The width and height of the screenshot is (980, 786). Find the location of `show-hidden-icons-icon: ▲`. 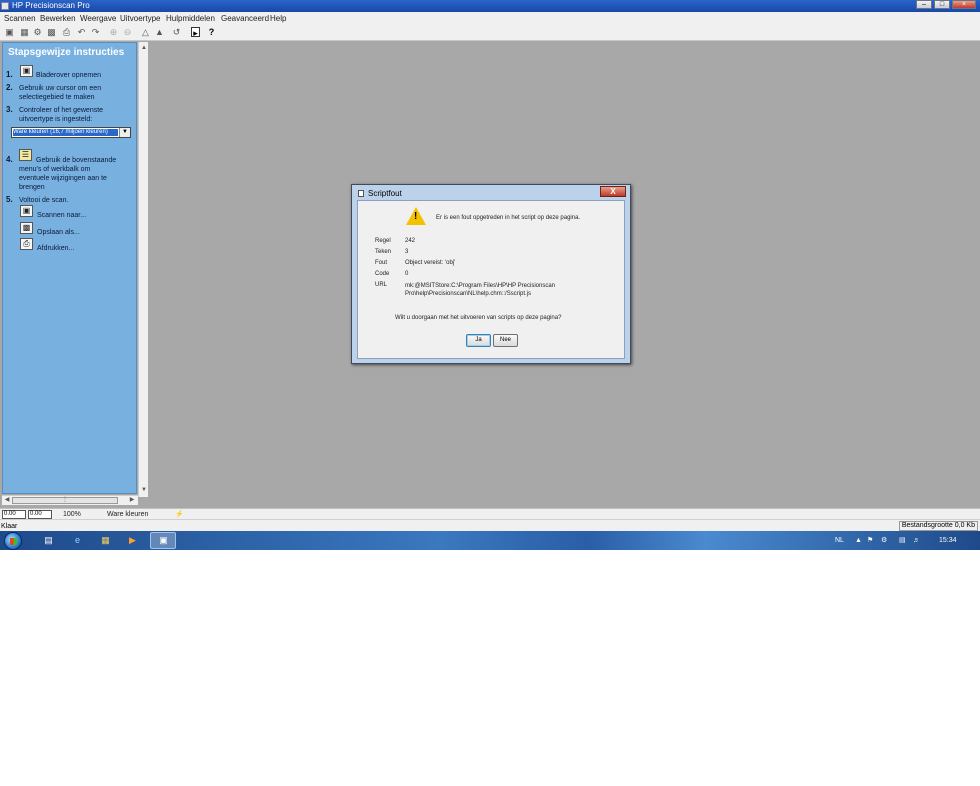

show-hidden-icons-icon: ▲ is located at coordinates (858, 540).